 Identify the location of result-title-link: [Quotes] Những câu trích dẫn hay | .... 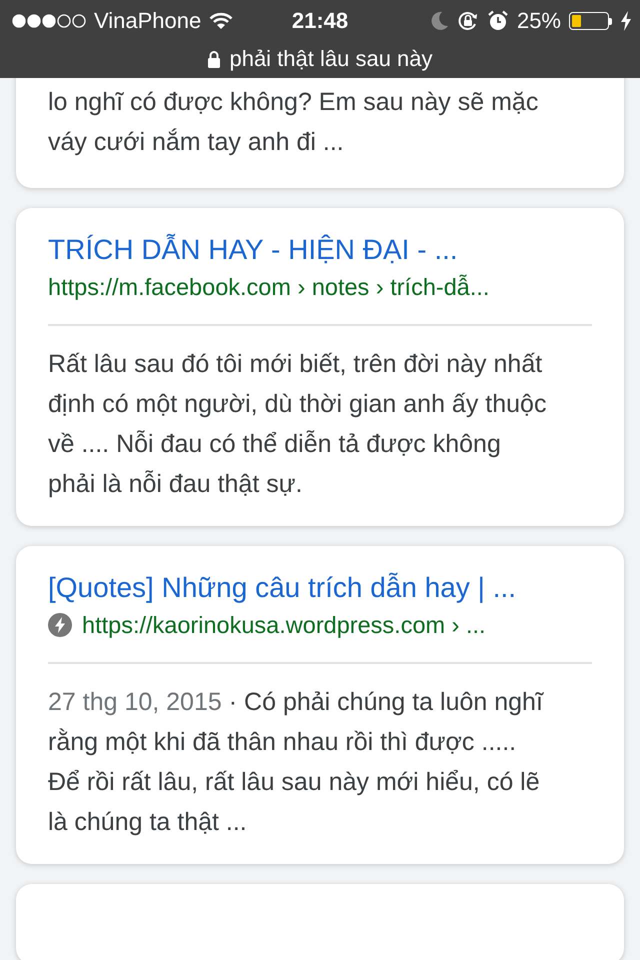
(320, 588).